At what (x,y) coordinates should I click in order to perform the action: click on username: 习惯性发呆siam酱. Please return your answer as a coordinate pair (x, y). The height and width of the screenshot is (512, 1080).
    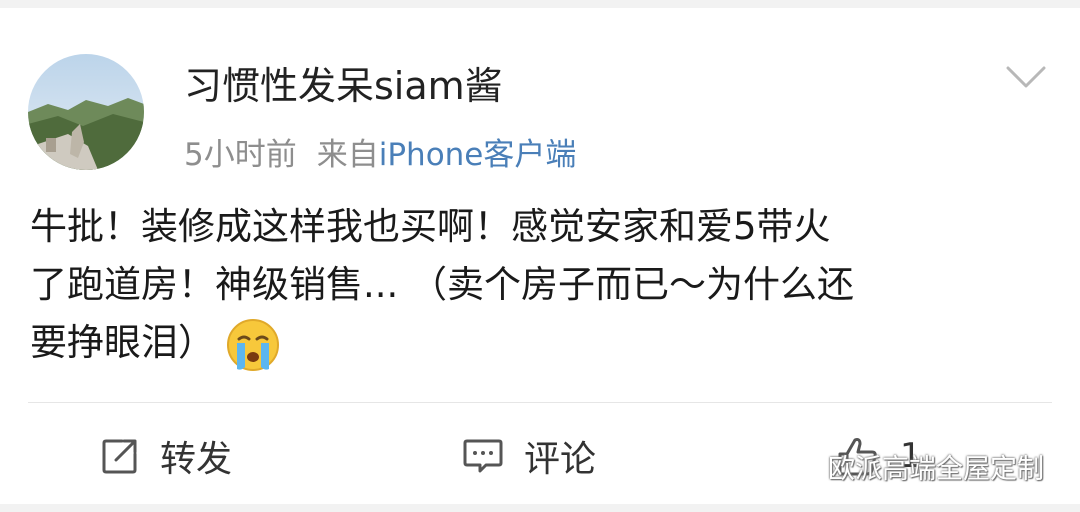
    Looking at the image, I should click on (343, 86).